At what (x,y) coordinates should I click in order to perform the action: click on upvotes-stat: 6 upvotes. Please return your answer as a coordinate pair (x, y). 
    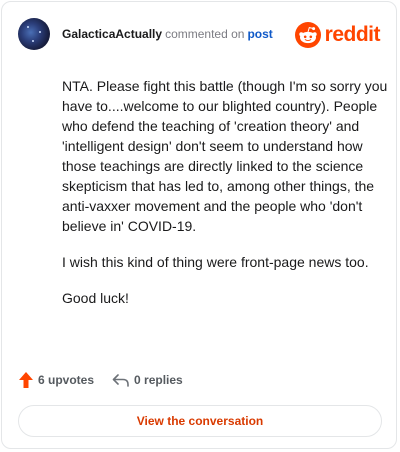
    Looking at the image, I should click on (56, 380).